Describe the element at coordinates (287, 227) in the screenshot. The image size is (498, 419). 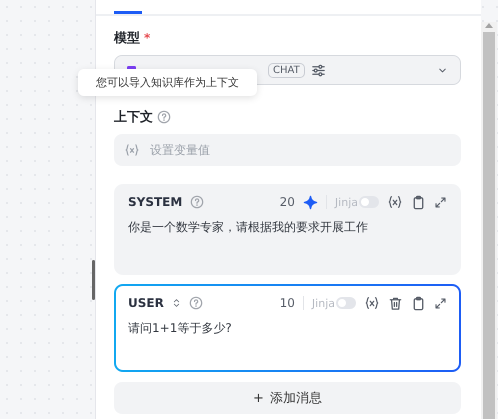
I see `message-text: 你是一个数学专家，请根据我的要求开展工作` at that location.